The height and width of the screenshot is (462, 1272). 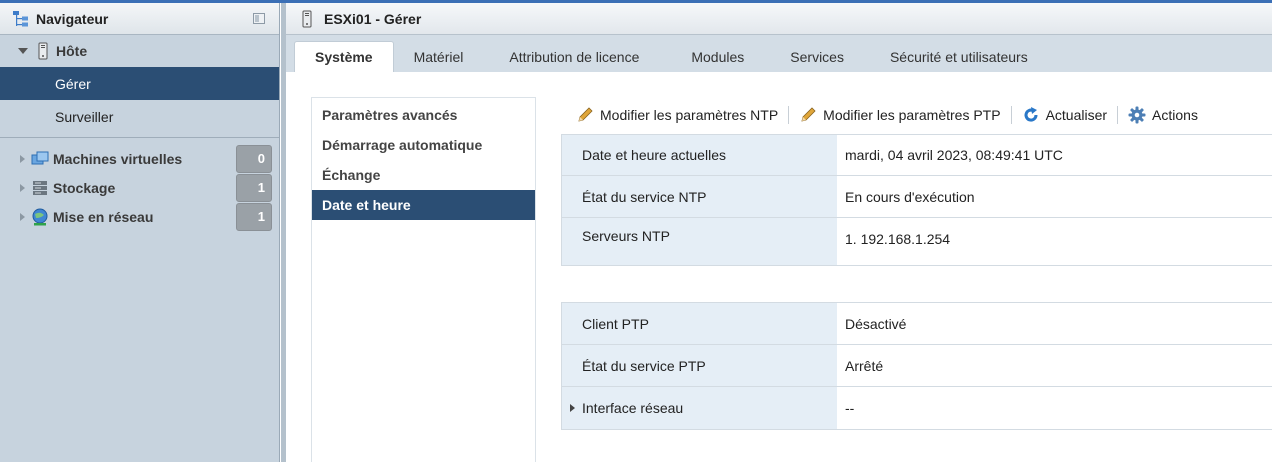 What do you see at coordinates (139, 116) in the screenshot?
I see `nav-item-surveiller: Surveiller` at bounding box center [139, 116].